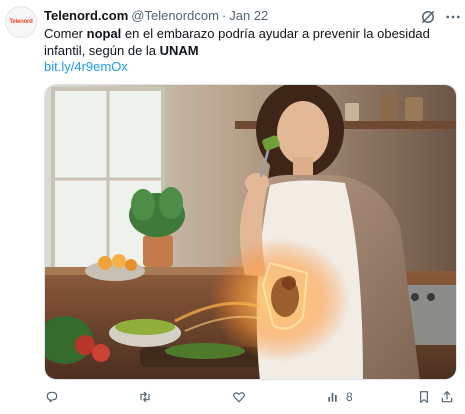 The image size is (465, 414). I want to click on grok-icon, so click(428, 17).